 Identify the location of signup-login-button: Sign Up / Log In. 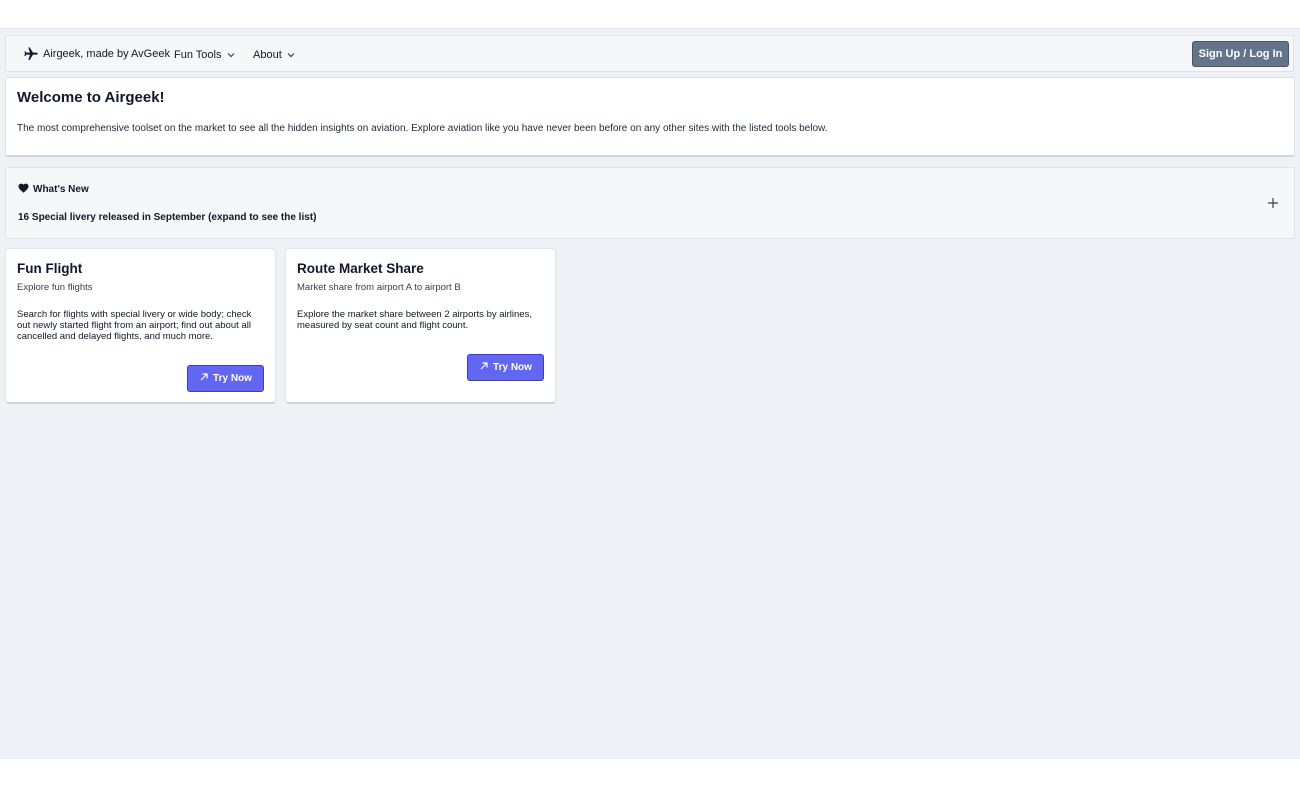
(1240, 54).